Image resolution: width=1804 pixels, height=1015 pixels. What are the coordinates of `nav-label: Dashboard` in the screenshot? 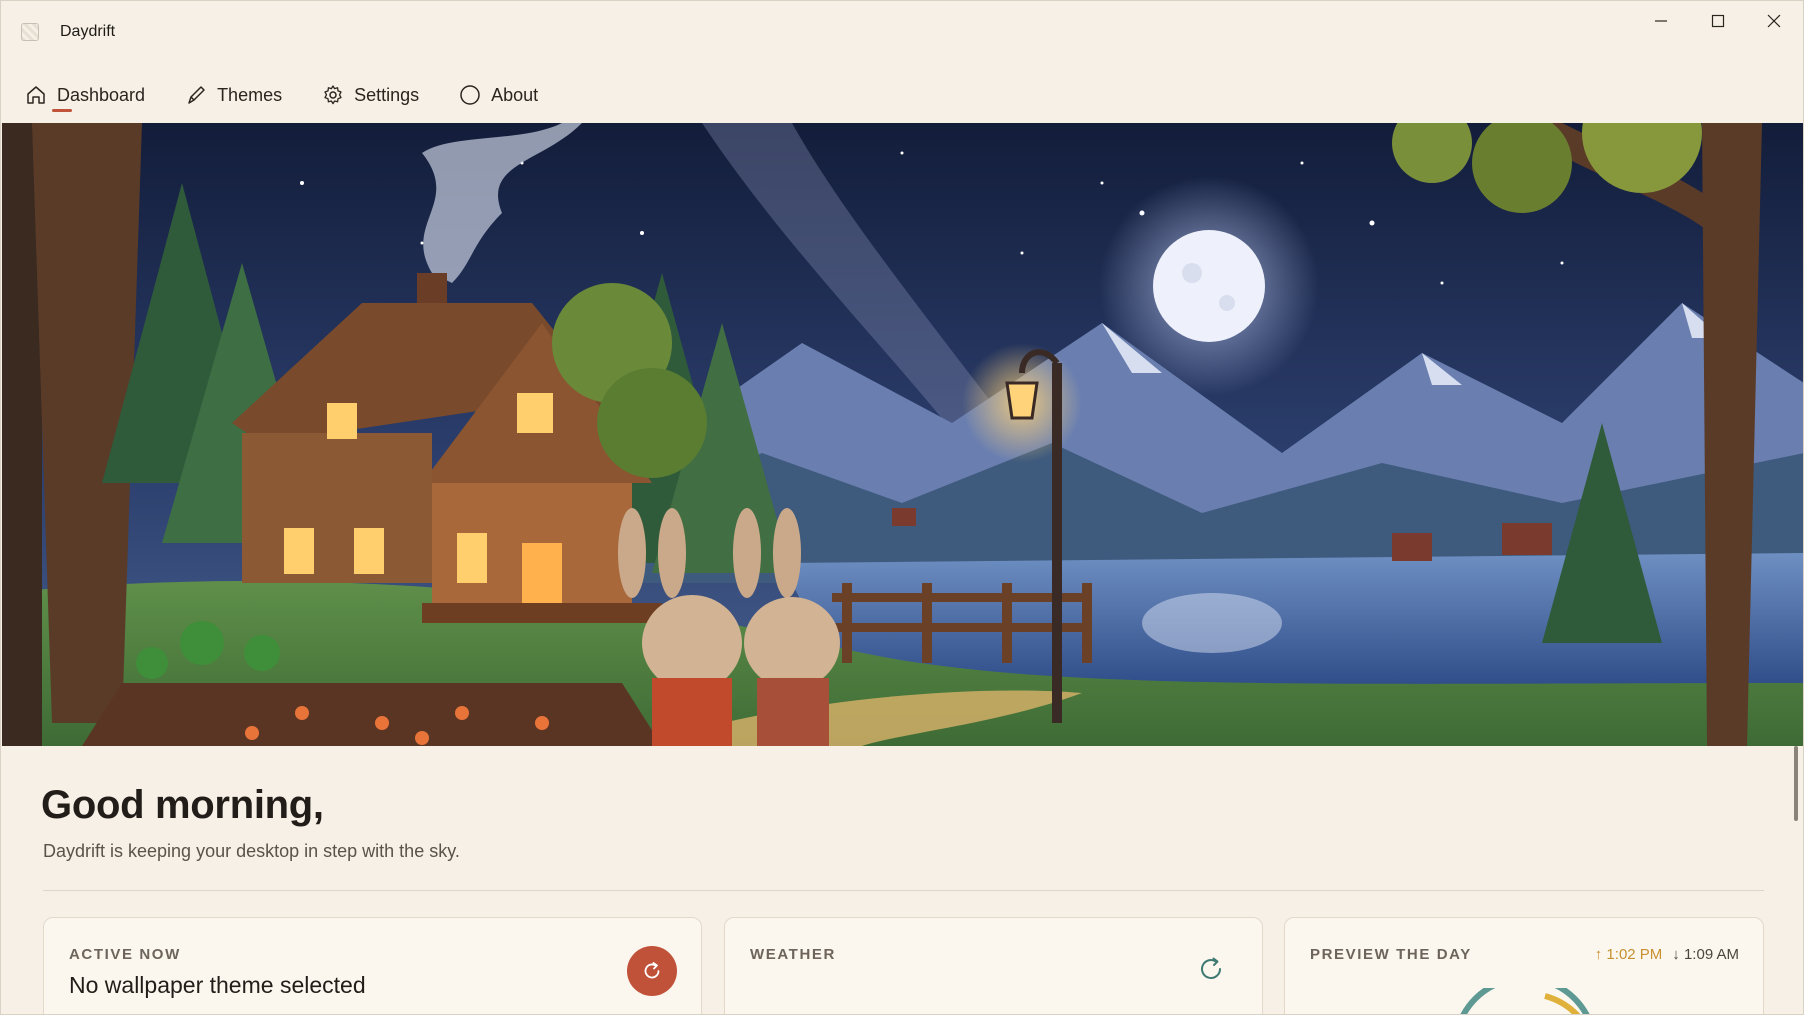 It's located at (101, 94).